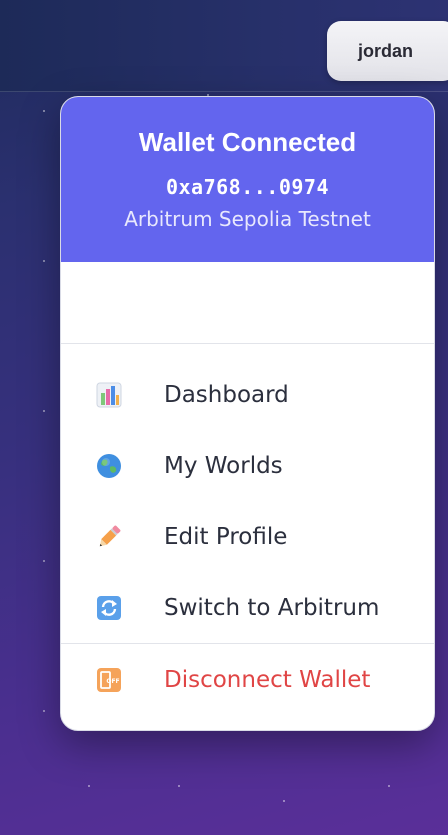 The height and width of the screenshot is (835, 448). Describe the element at coordinates (247, 142) in the screenshot. I see `wallet-status-title: Wallet Connected` at that location.